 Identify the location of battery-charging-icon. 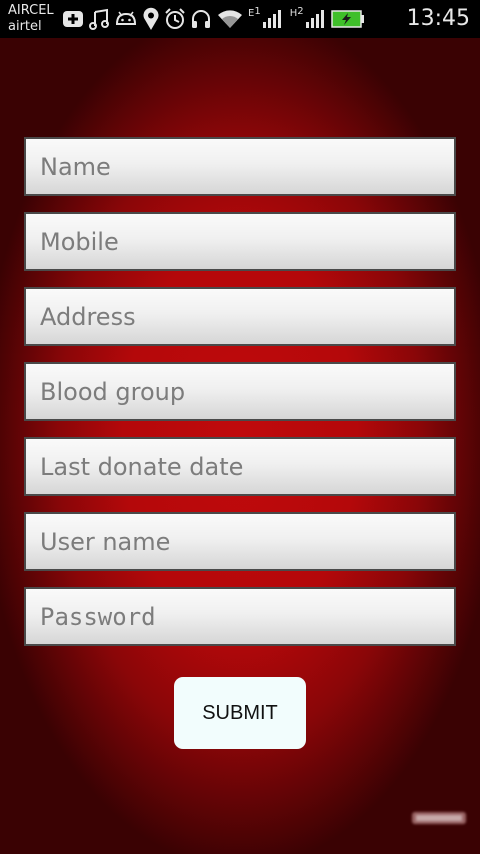
(347, 19).